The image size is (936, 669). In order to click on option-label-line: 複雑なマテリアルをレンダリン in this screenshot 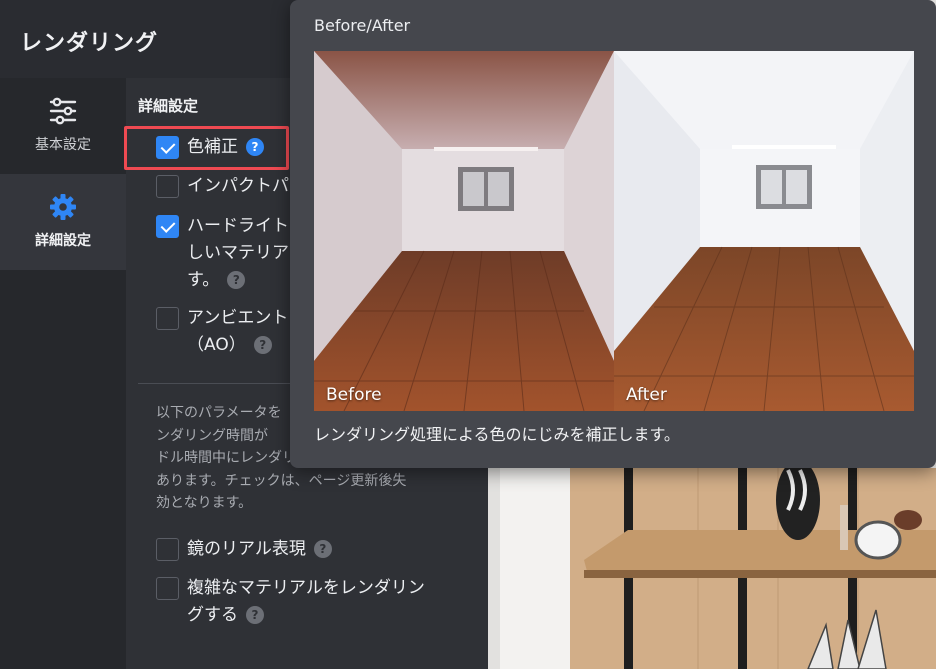, I will do `click(306, 588)`.